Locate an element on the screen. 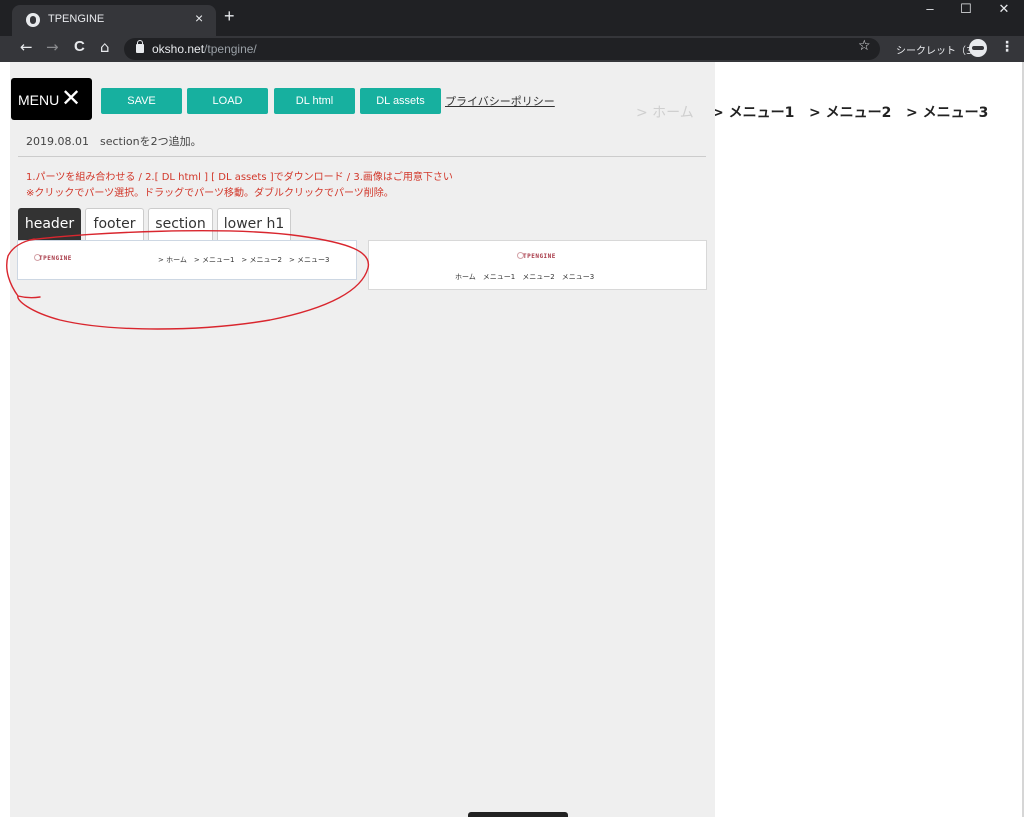 The height and width of the screenshot is (817, 1024). annotation-circle is located at coordinates (188, 280).